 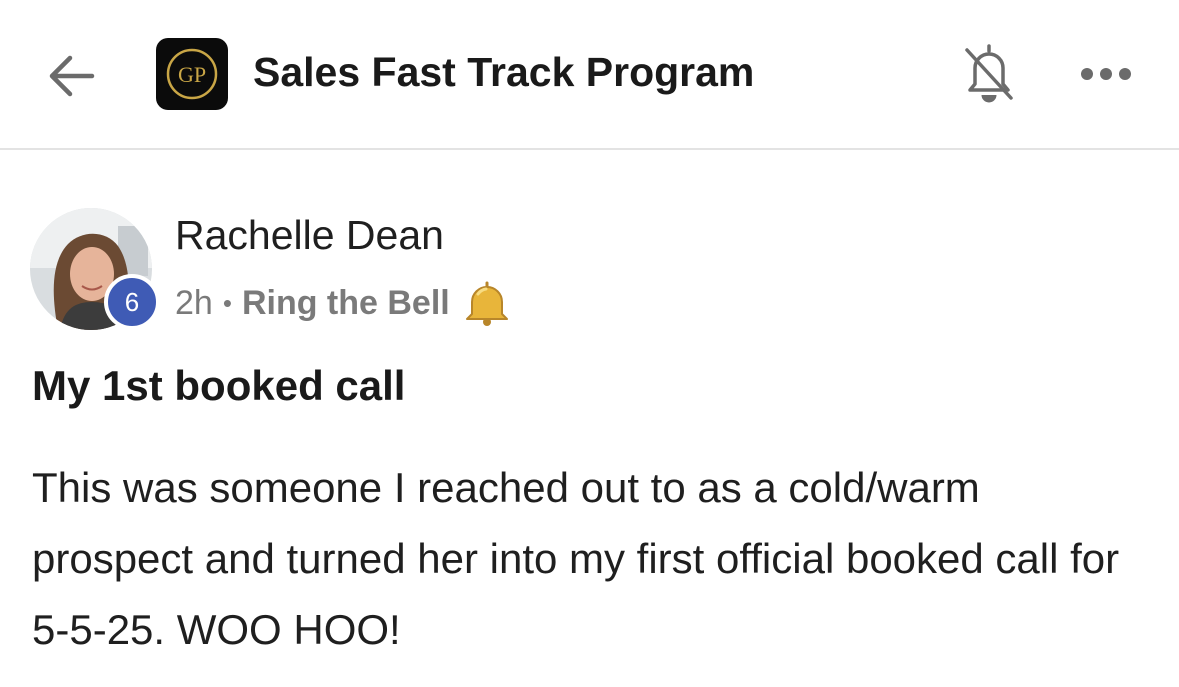 I want to click on arrow-left-icon, so click(x=72, y=76).